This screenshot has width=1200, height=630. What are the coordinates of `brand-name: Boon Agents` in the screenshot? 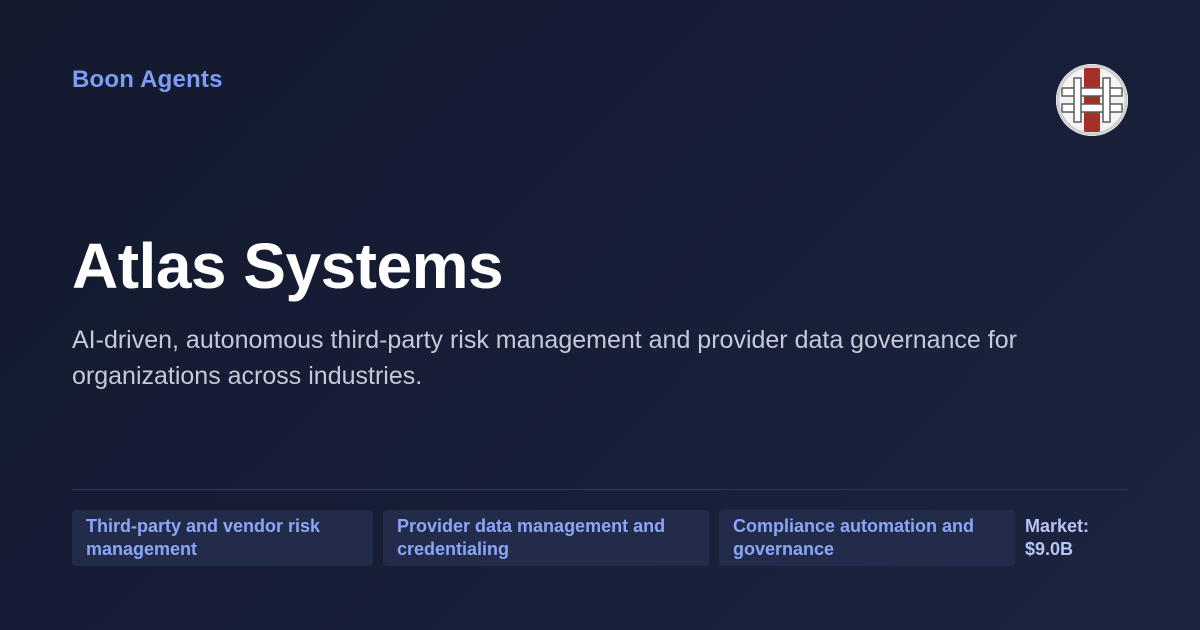 It's located at (147, 80).